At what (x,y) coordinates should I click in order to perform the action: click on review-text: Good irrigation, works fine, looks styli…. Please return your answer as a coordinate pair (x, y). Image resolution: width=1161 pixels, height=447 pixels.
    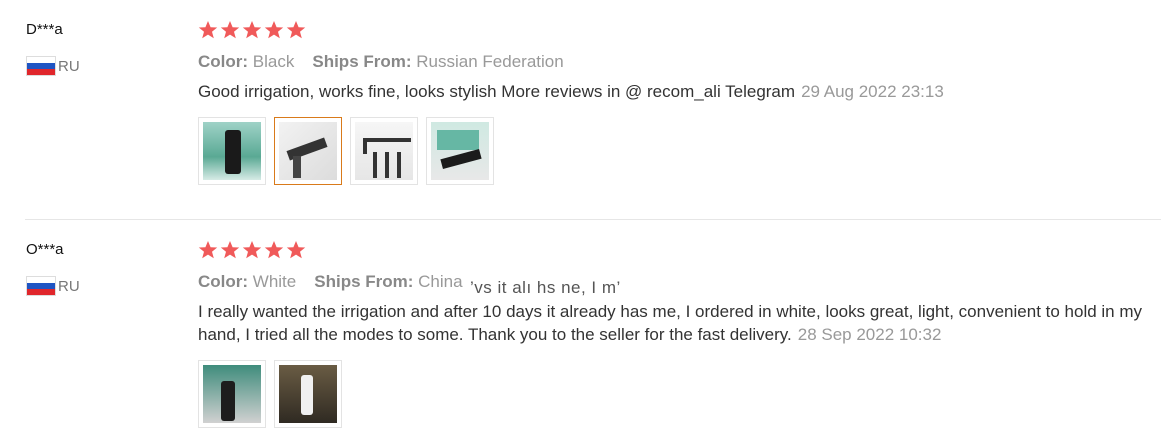
    Looking at the image, I should click on (497, 91).